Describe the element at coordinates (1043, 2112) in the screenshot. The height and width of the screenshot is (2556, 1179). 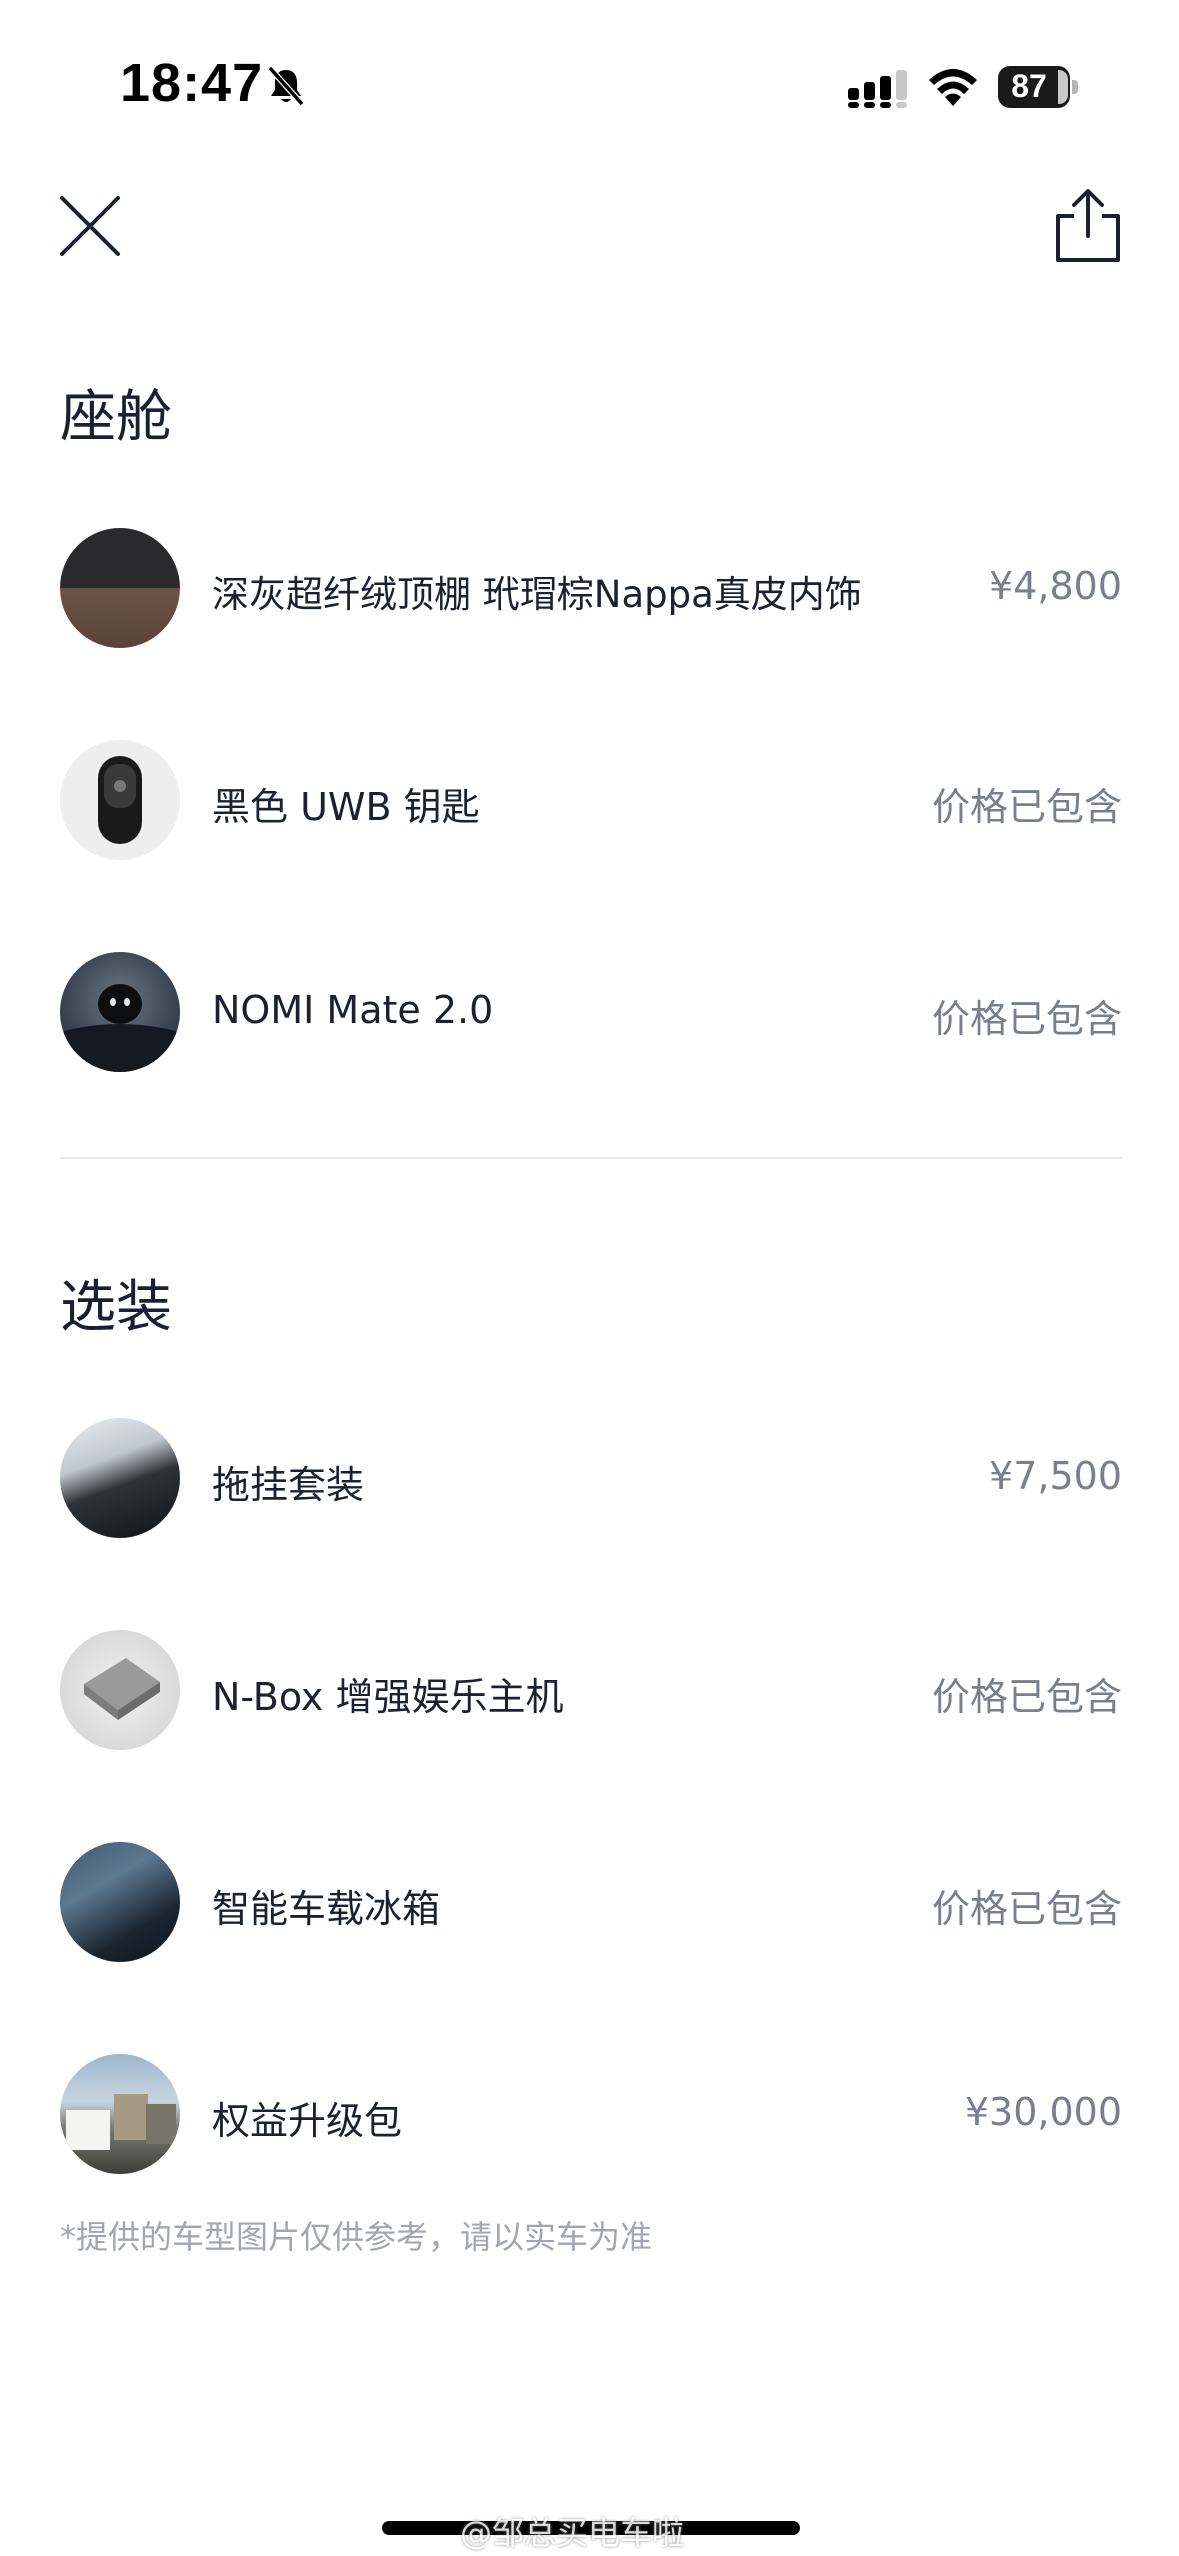
I see `item-price: ¥30,000` at that location.